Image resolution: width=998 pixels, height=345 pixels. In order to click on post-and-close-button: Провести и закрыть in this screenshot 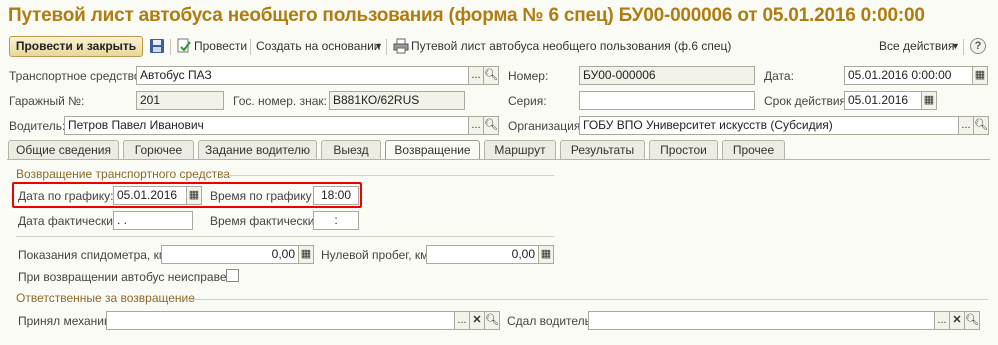, I will do `click(76, 46)`.